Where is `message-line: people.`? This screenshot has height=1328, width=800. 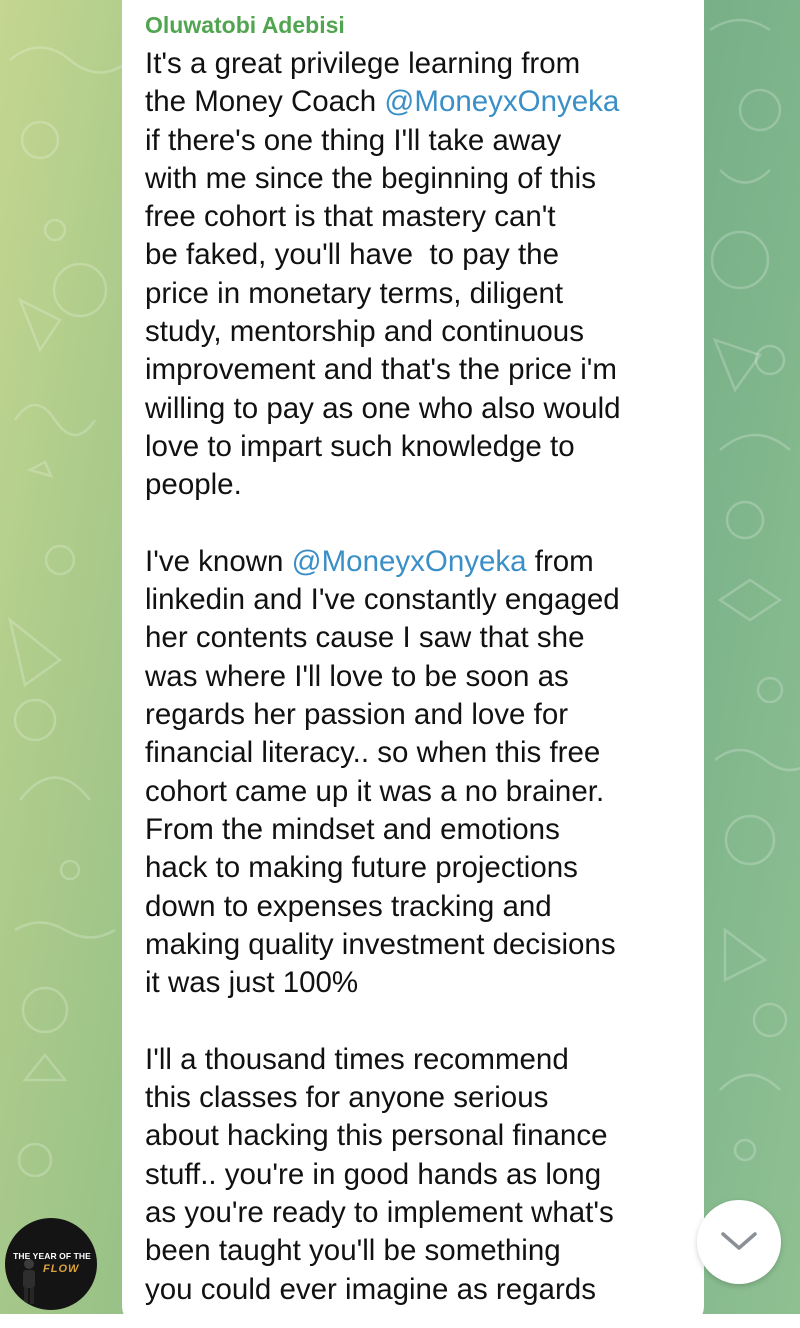 message-line: people. is located at coordinates (411, 485).